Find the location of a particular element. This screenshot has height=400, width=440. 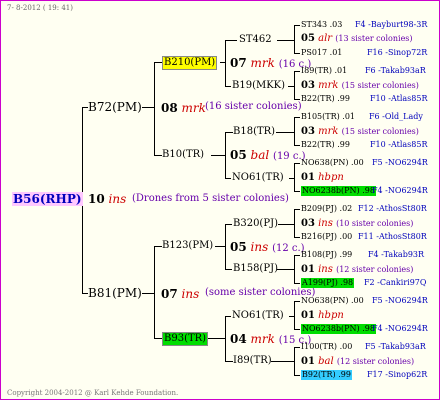

g2-summary: 04 mrk (15 c.) is located at coordinates (271, 339).